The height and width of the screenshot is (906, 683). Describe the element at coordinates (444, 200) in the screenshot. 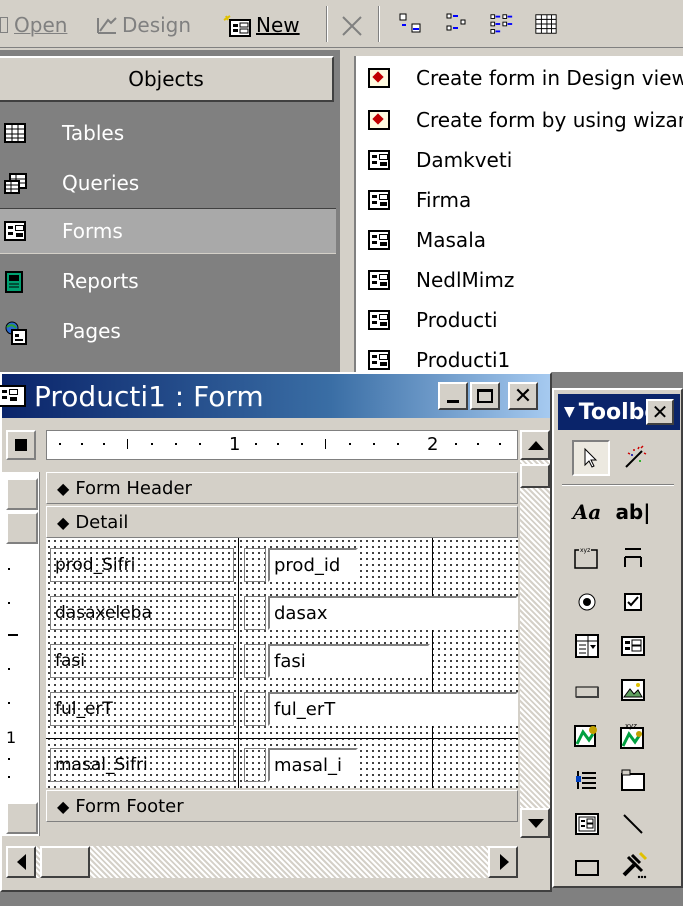

I see `list-item-label: Firma` at that location.